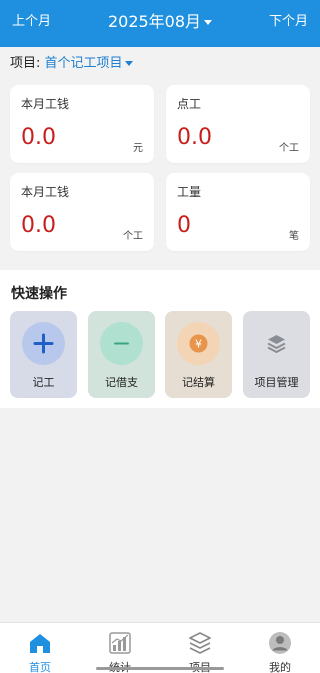 Image resolution: width=320 pixels, height=673 pixels. Describe the element at coordinates (294, 236) in the screenshot. I see `stat-unit: 笔` at that location.